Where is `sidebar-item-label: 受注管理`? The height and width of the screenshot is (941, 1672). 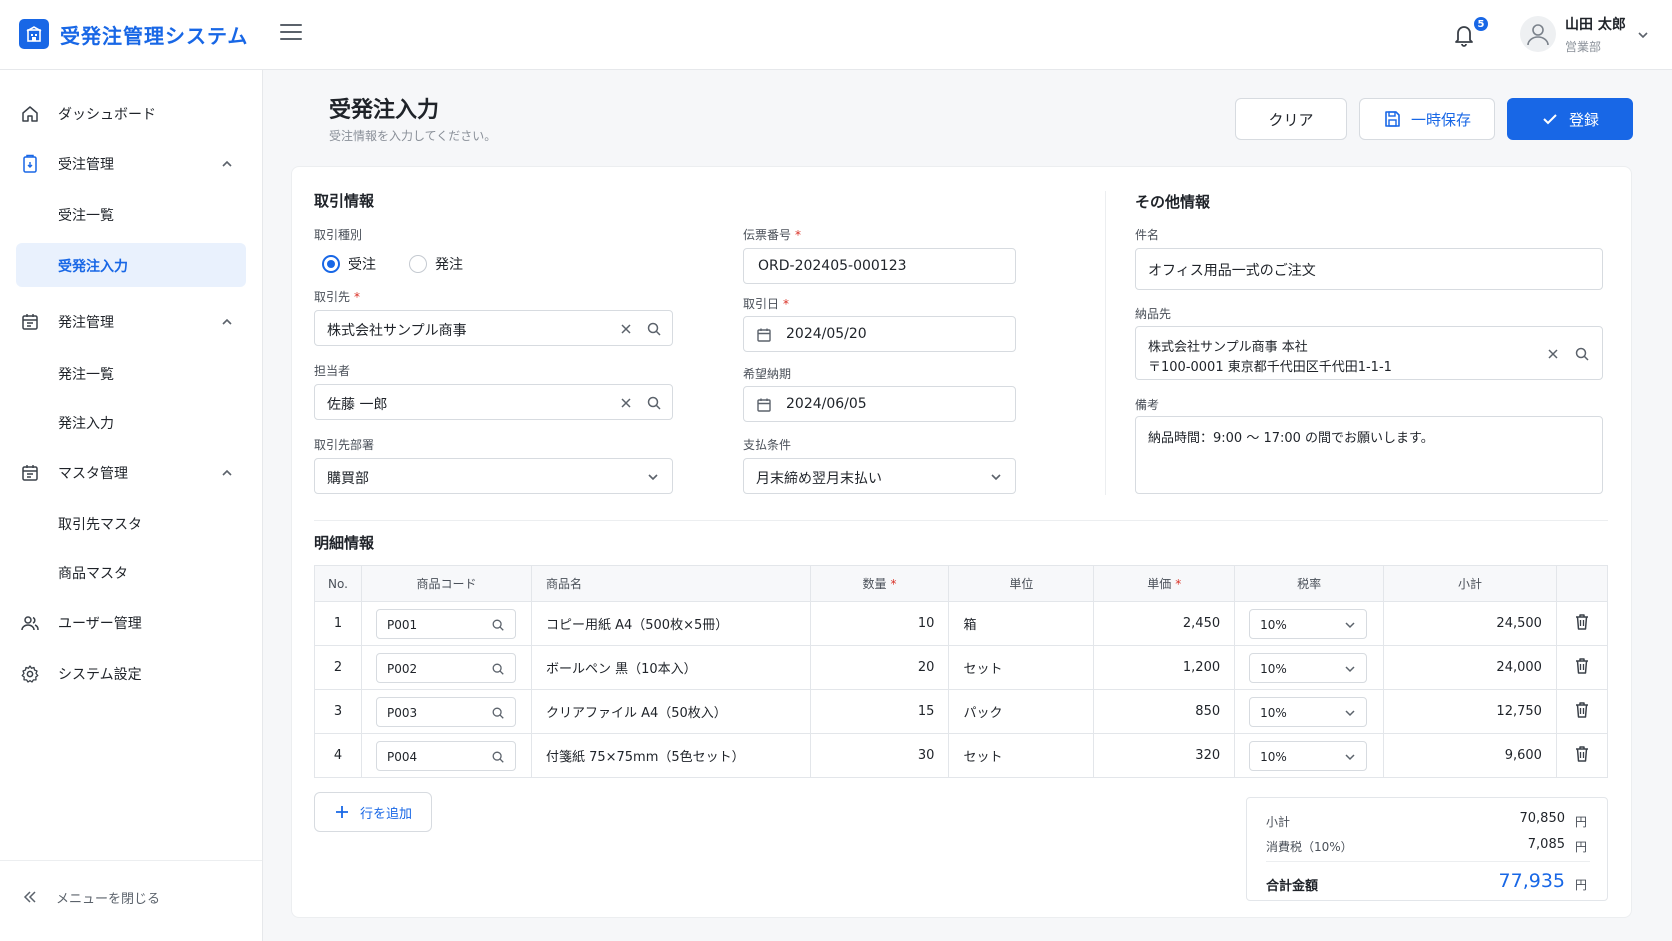 sidebar-item-label: 受注管理 is located at coordinates (86, 165).